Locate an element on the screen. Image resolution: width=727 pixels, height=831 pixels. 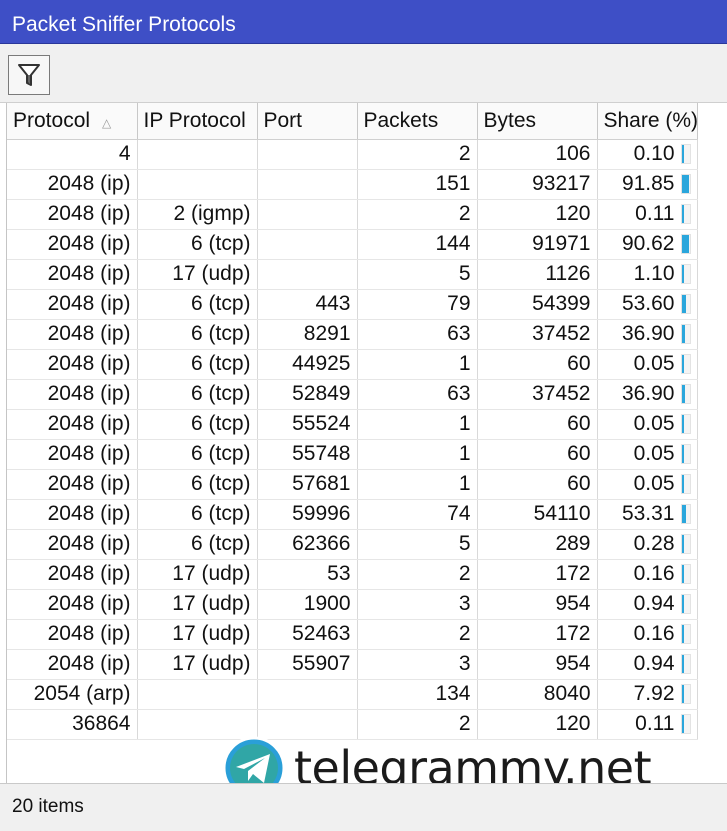
cell-packets: 79 is located at coordinates (417, 304).